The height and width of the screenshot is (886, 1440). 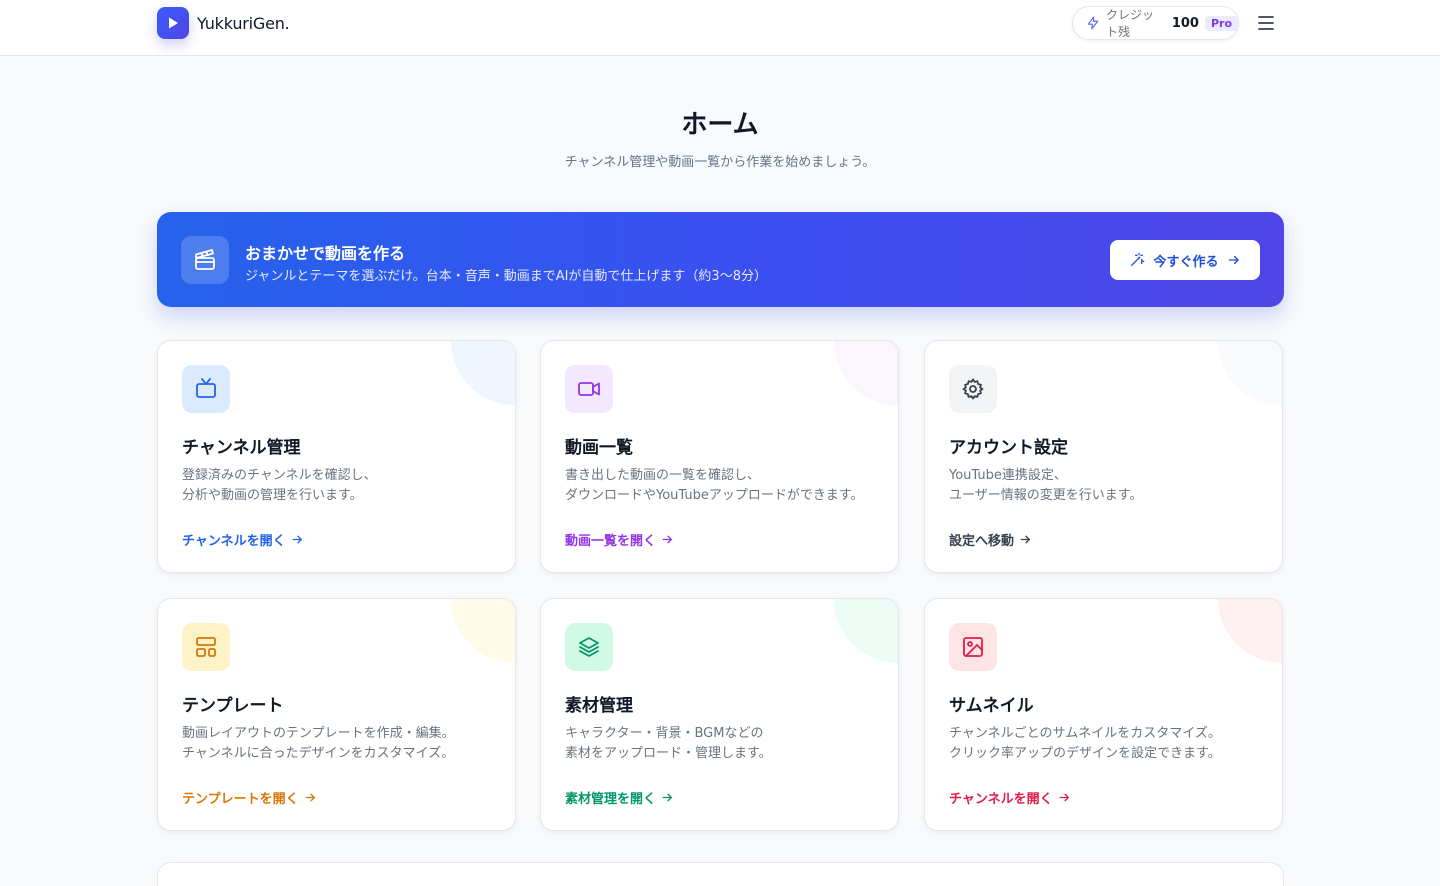 I want to click on card-description: キャラクター・背景・BGMなどの 素材をアップロード・管理します。, so click(x=668, y=744).